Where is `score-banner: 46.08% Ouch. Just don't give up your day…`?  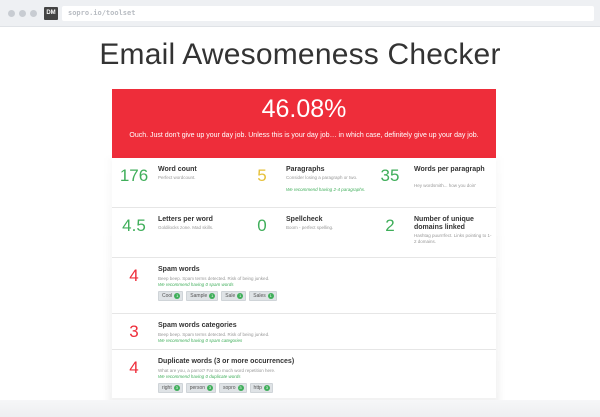
score-banner: 46.08% Ouch. Just don't give up your day… is located at coordinates (304, 123).